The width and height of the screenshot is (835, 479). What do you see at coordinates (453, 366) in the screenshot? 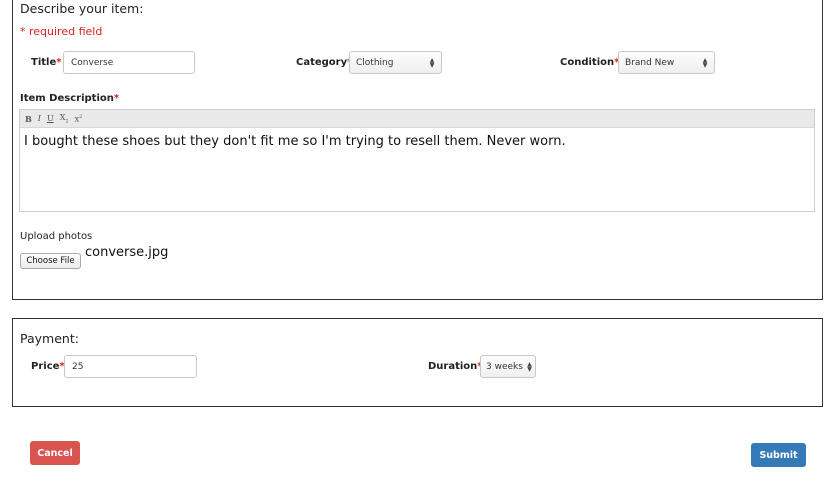
I see `duration-label-text: Duration` at bounding box center [453, 366].